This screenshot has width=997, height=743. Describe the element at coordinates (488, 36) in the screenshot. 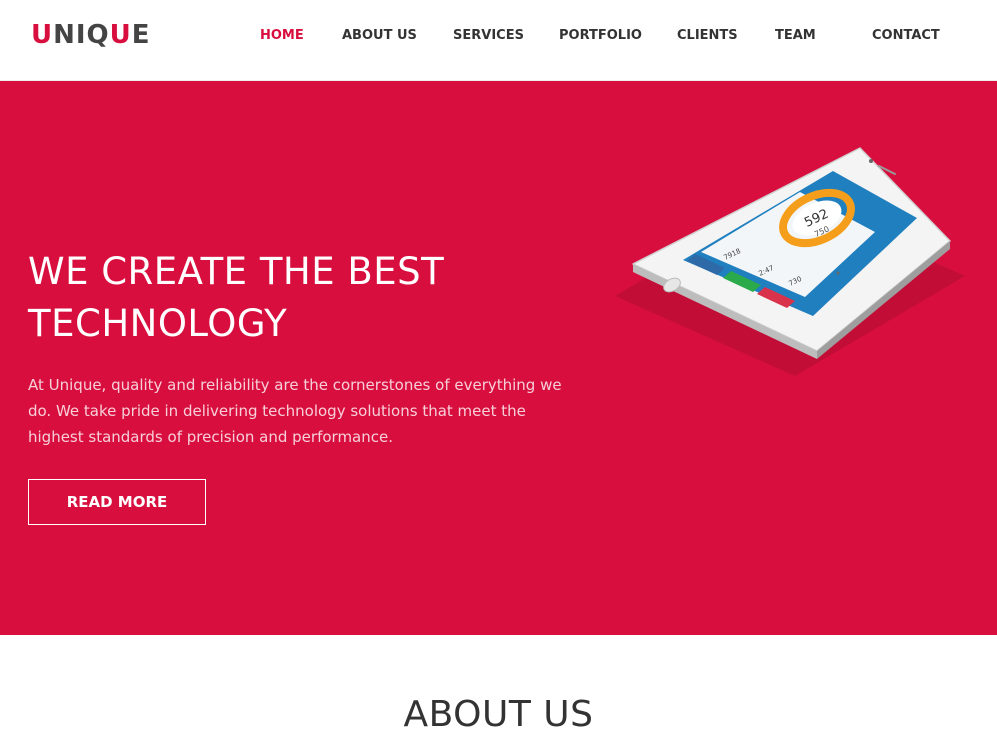

I see `nav-services: SERVICES` at that location.